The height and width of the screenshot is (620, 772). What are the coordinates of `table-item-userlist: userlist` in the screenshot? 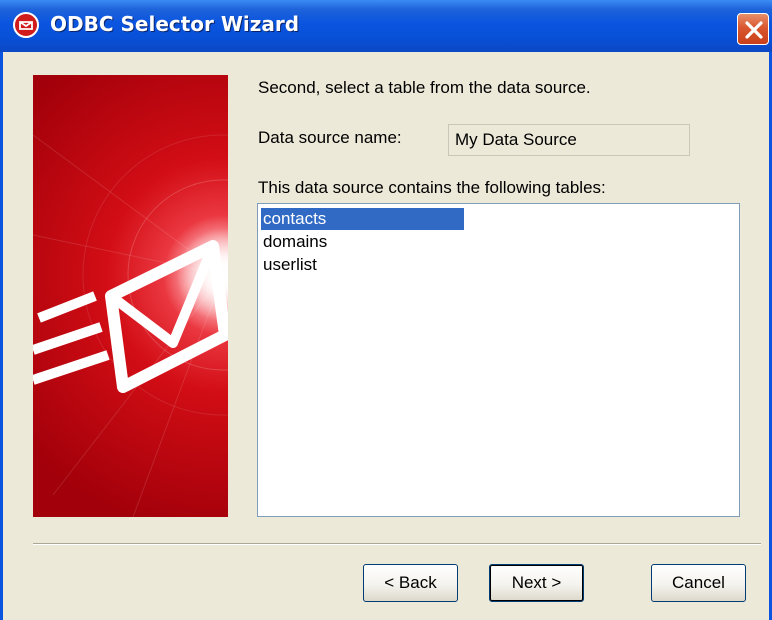 It's located at (362, 265).